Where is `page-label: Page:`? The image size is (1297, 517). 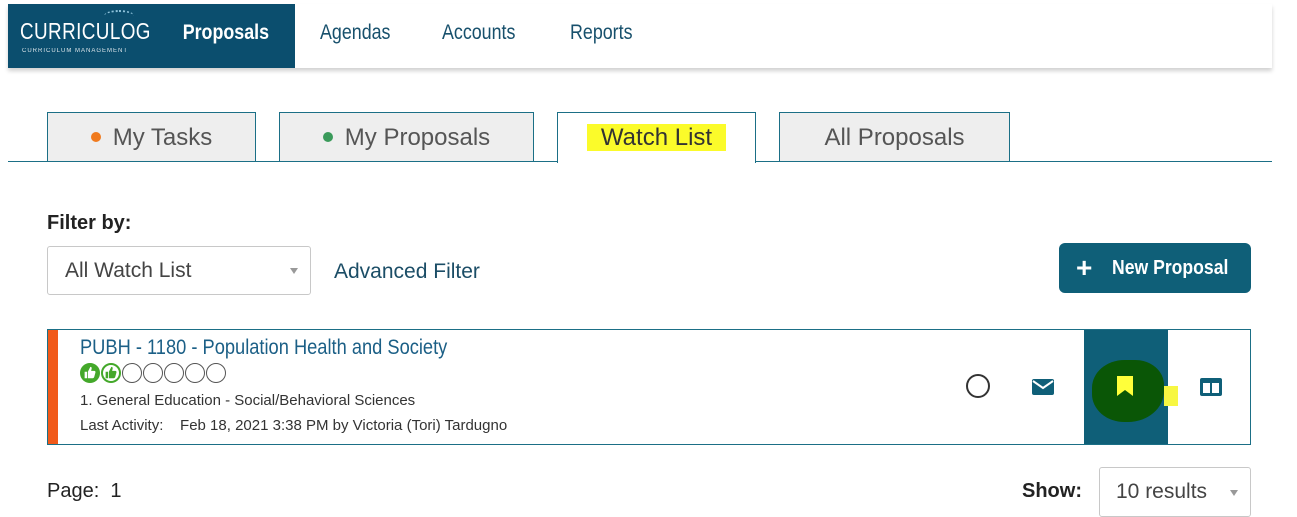 page-label: Page: is located at coordinates (73, 491).